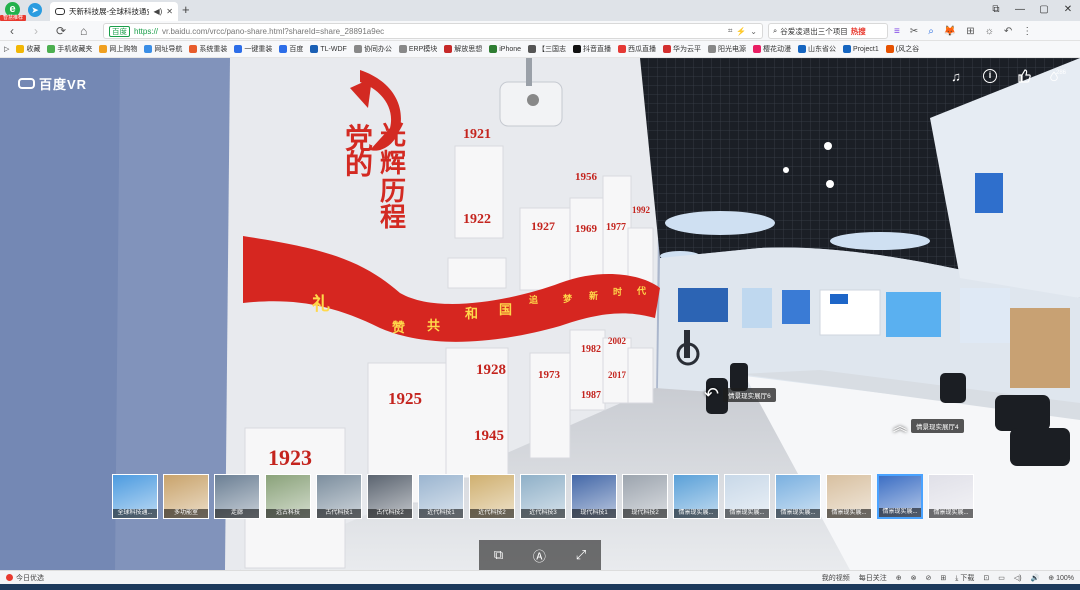 This screenshot has width=1080, height=590. I want to click on bookmark-label: 西瓜直播, so click(642, 49).